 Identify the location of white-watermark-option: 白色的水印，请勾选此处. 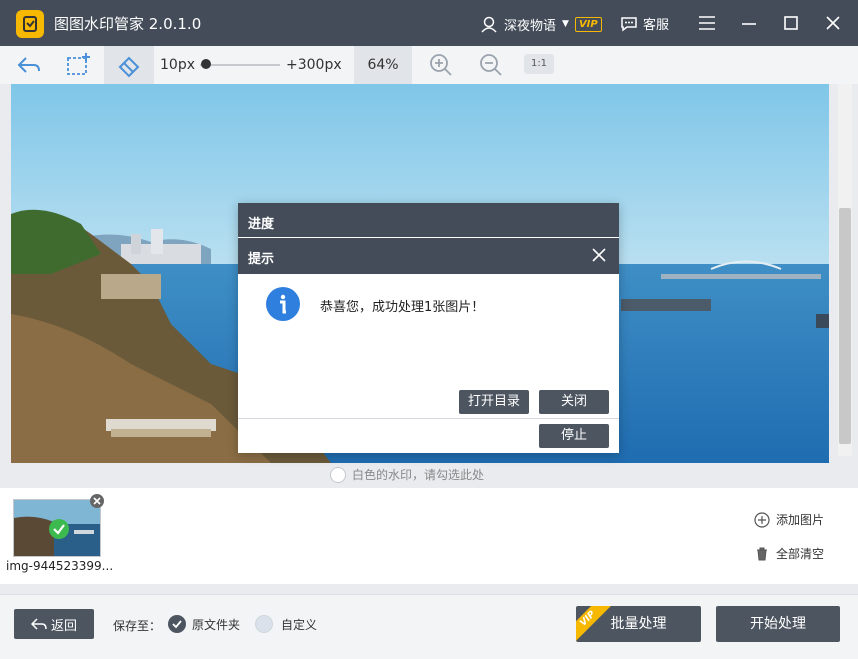
(407, 474).